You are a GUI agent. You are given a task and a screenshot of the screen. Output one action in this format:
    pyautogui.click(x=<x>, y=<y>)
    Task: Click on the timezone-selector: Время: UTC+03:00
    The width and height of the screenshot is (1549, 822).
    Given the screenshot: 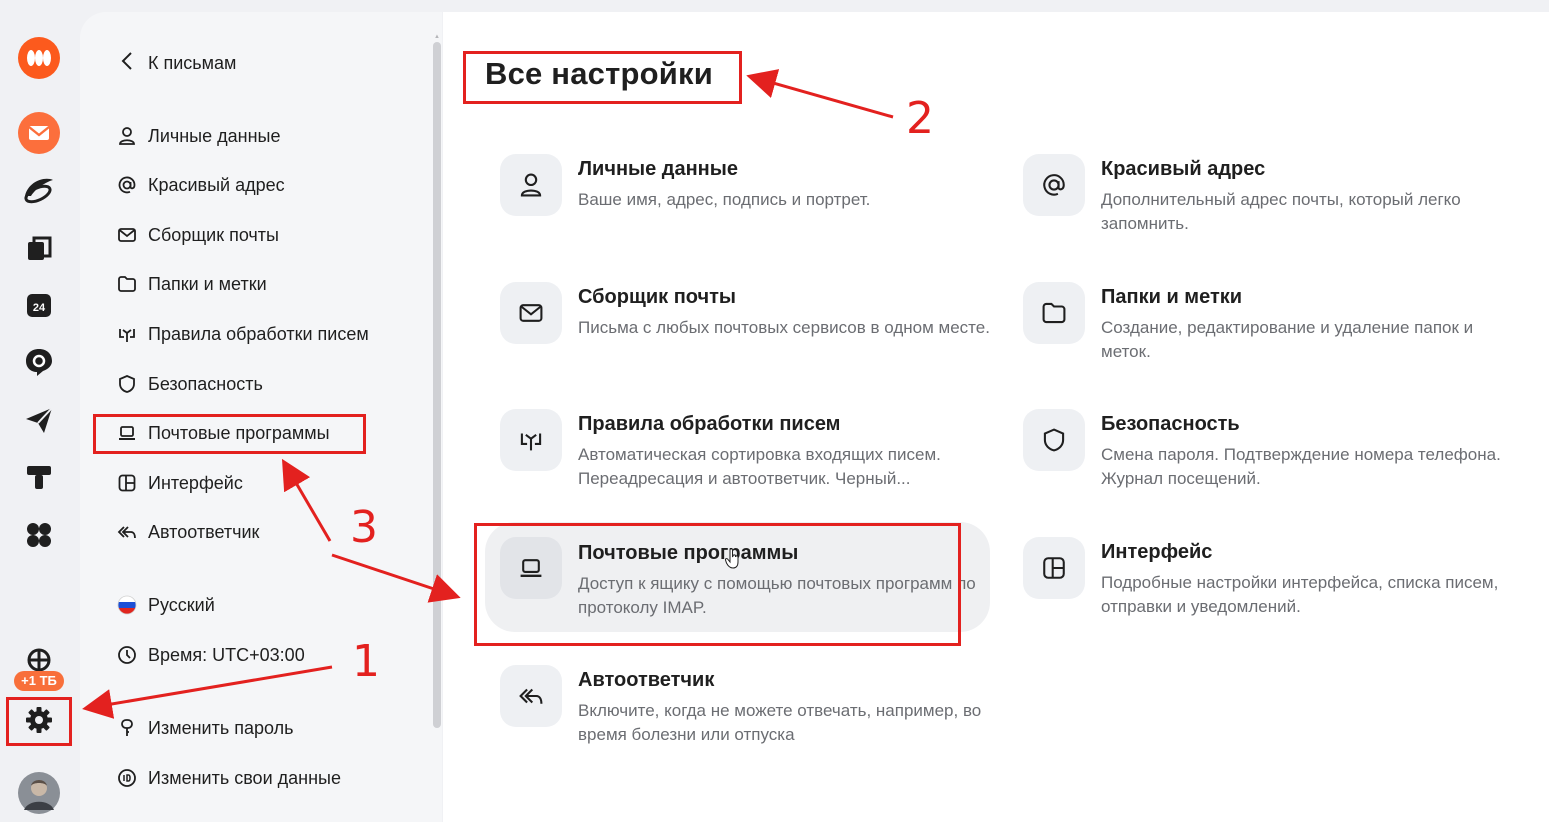 What is the action you would take?
    pyautogui.click(x=210, y=655)
    